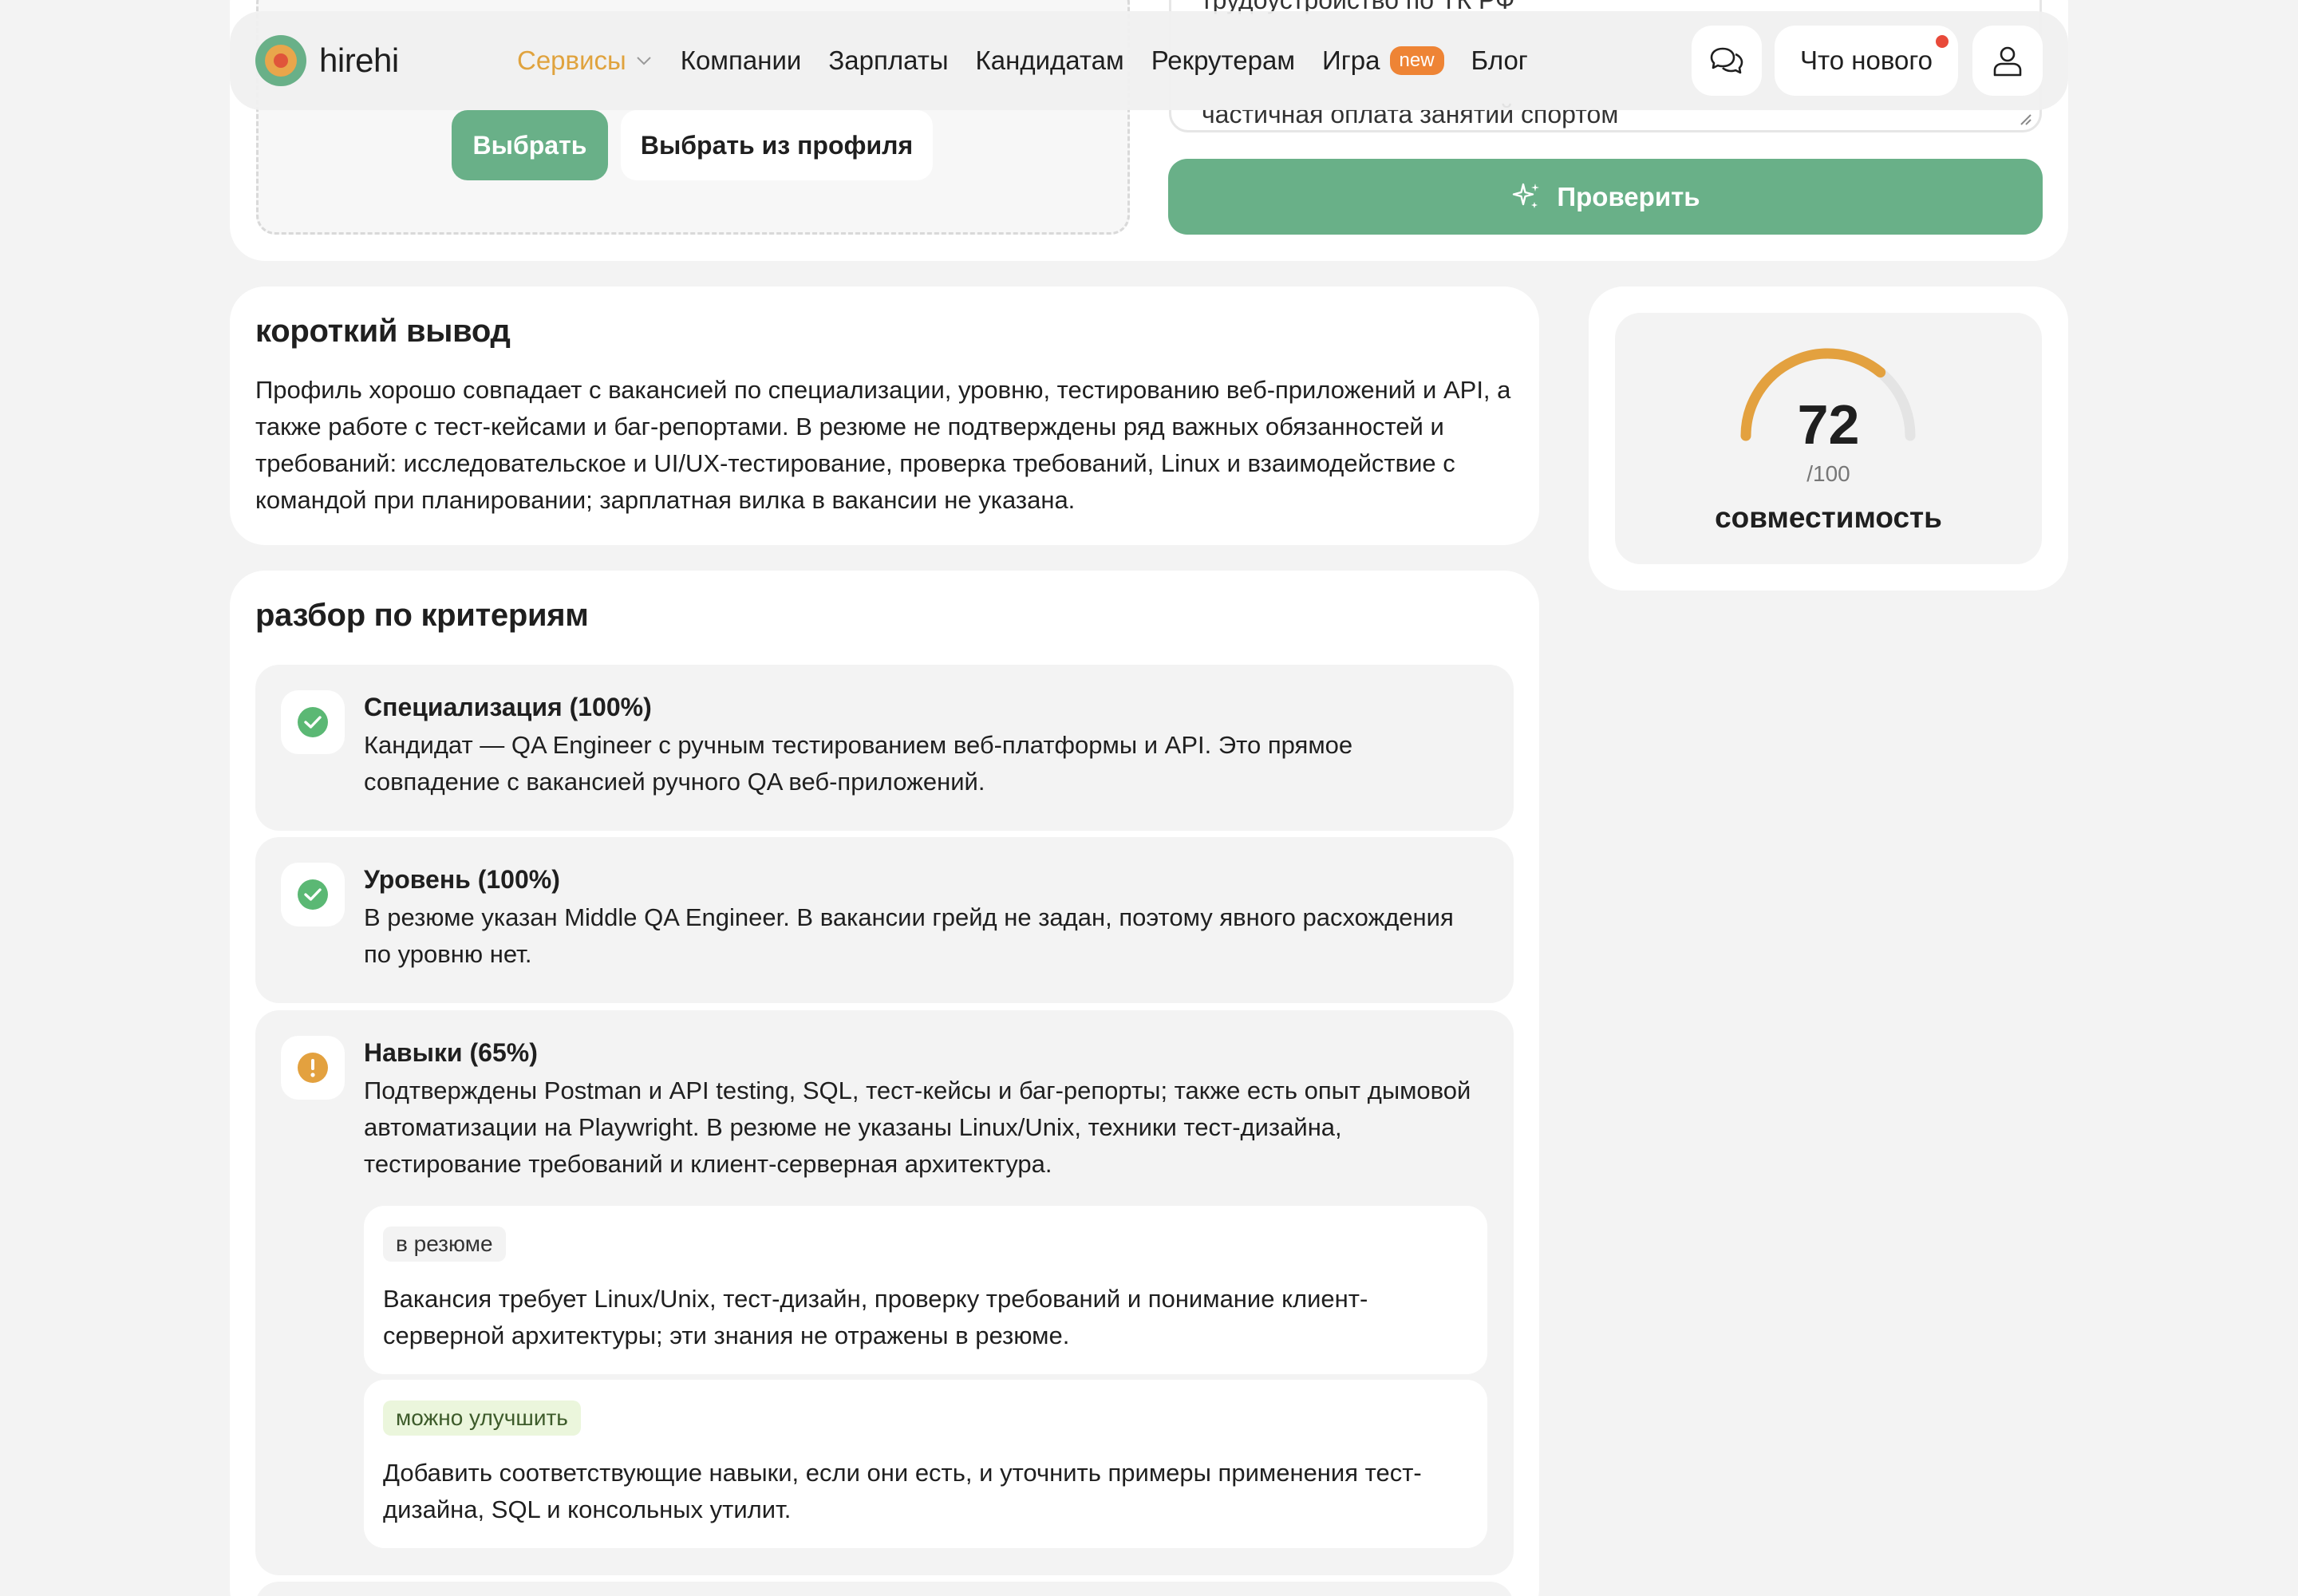 This screenshot has height=1596, width=2298. I want to click on new-badge: new, so click(1417, 60).